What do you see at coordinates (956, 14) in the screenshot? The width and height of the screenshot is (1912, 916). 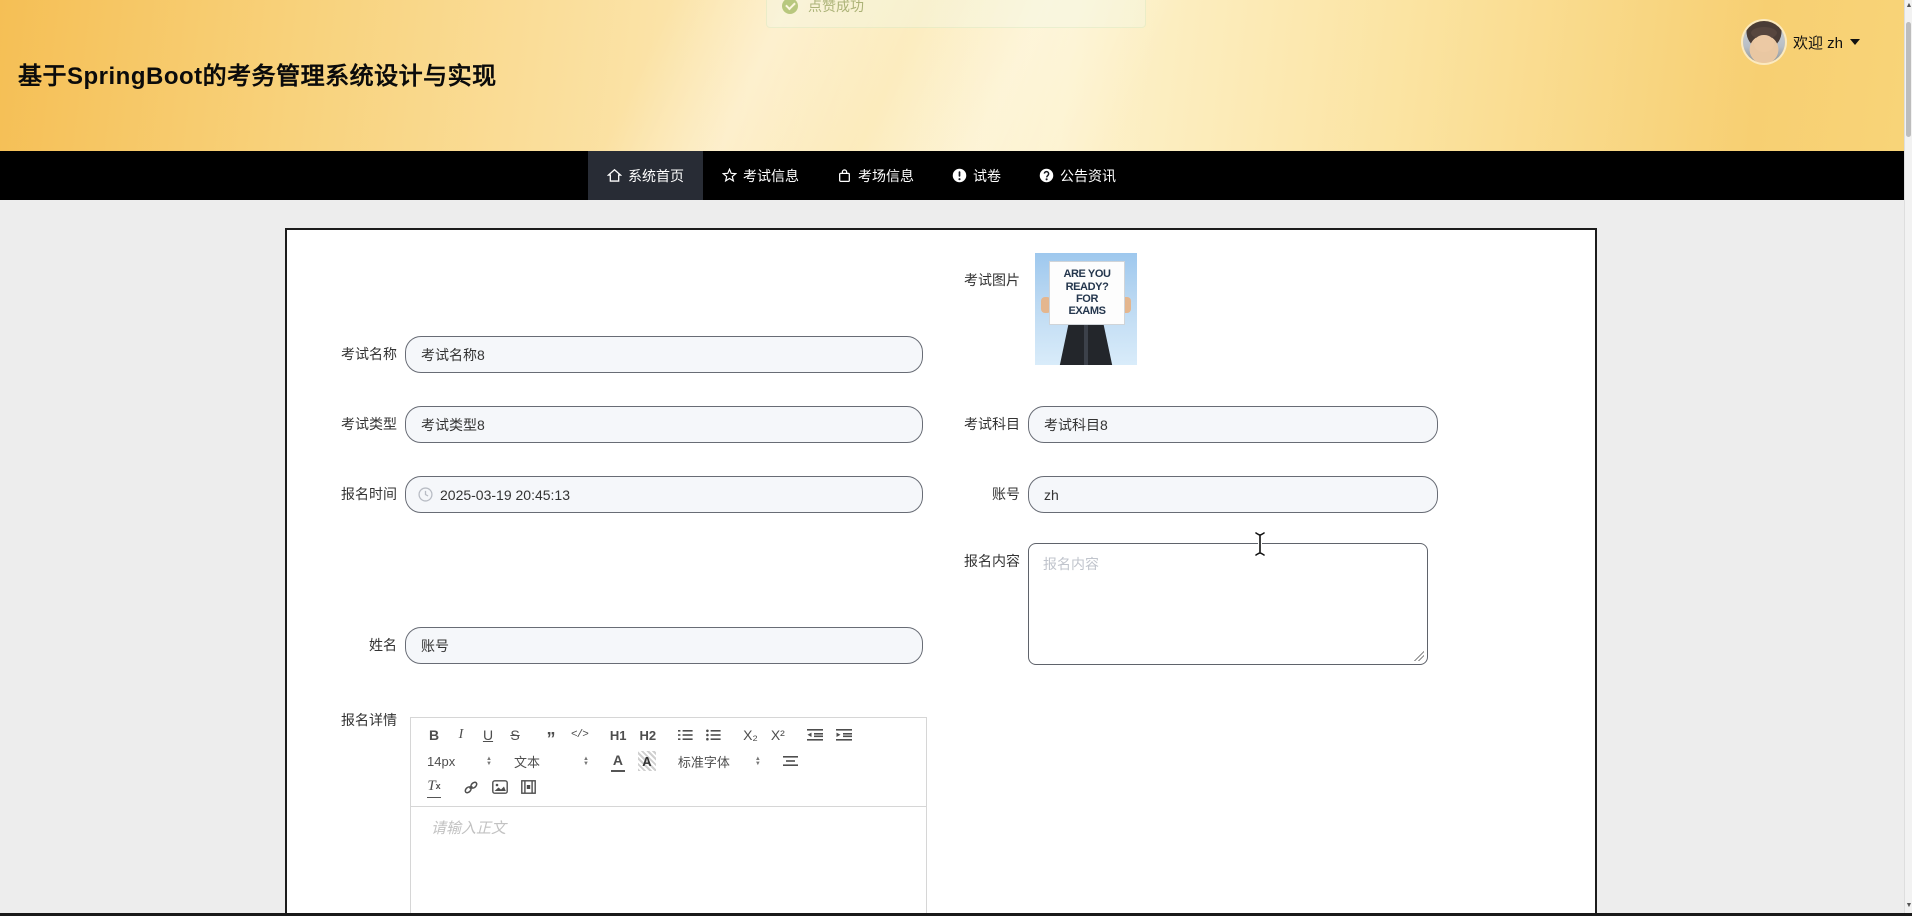 I see `success-toast: 点赞成功` at bounding box center [956, 14].